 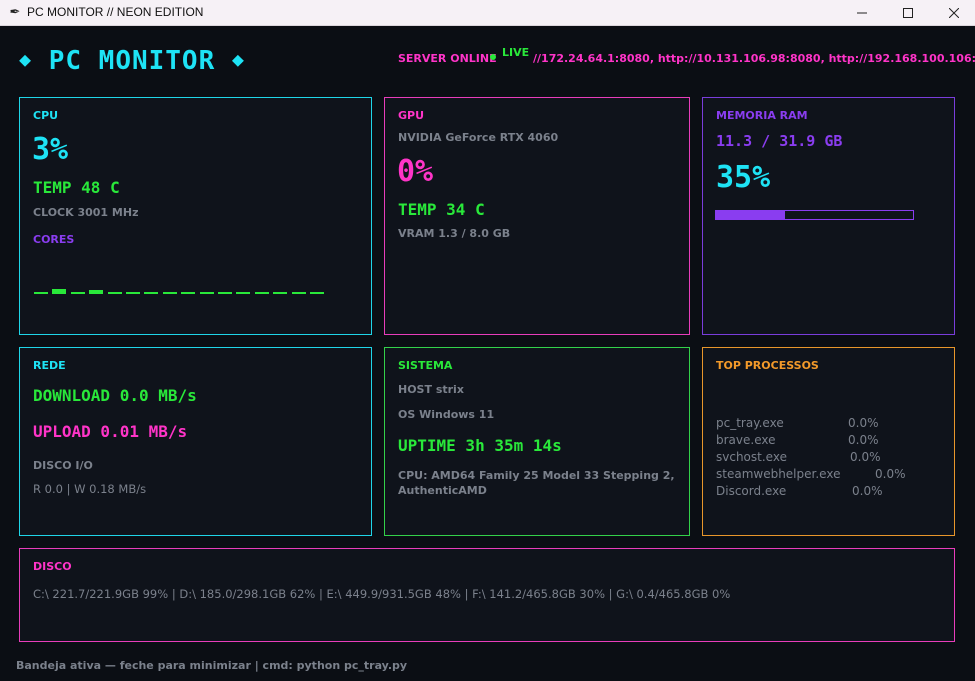 What do you see at coordinates (446, 414) in the screenshot?
I see `system-os: OS Windows 11` at bounding box center [446, 414].